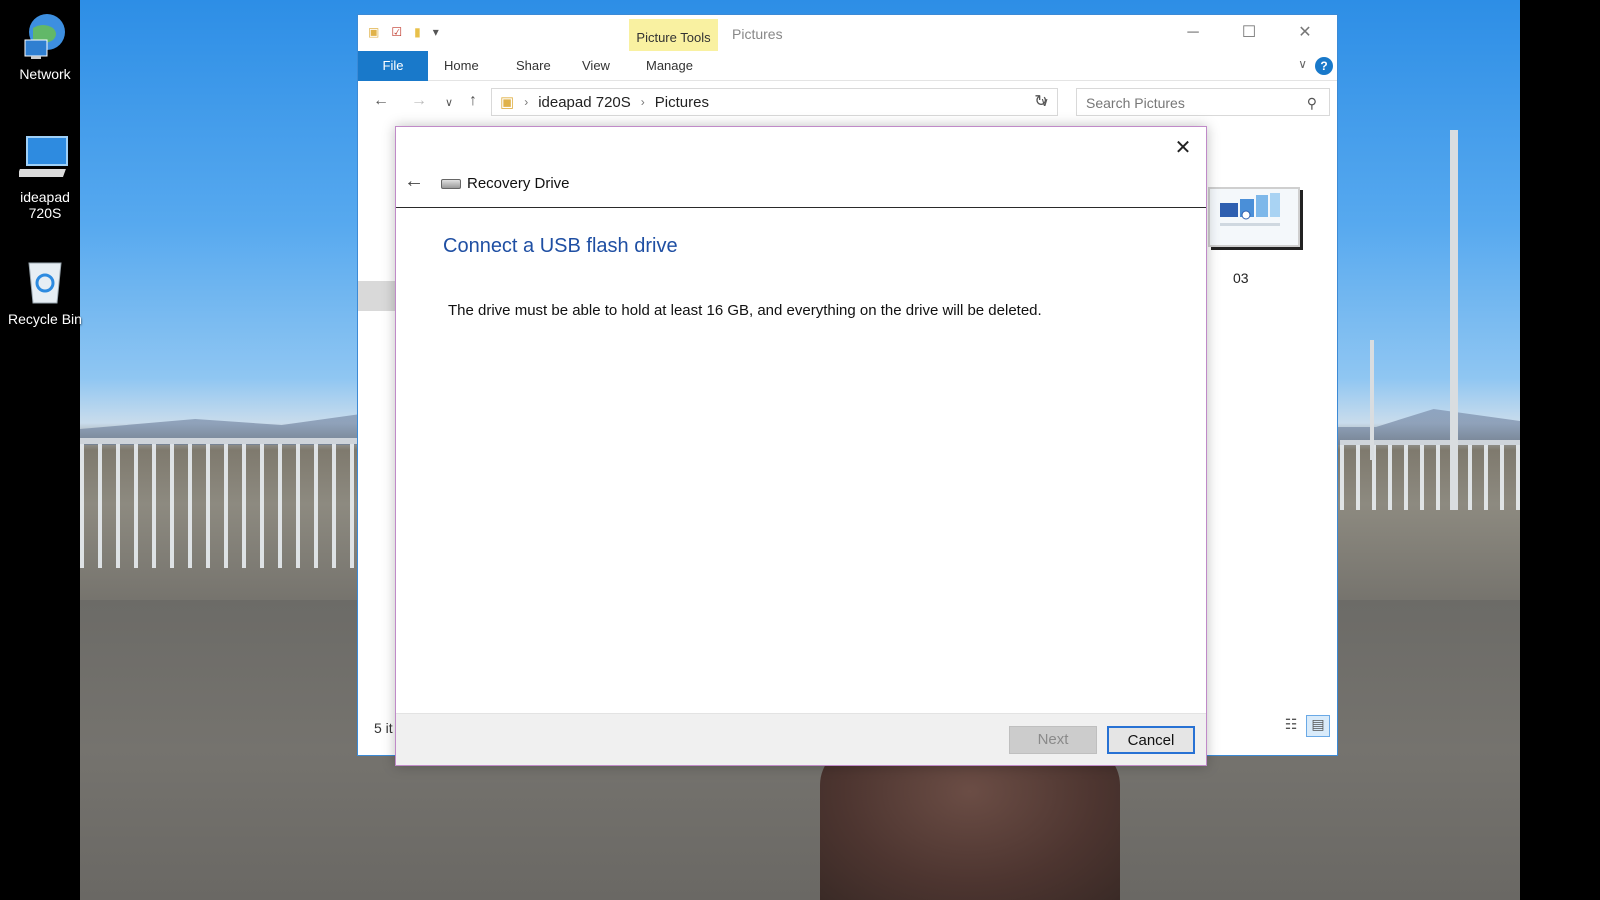 The width and height of the screenshot is (1600, 900). I want to click on search-input: Search Pictures, so click(1203, 102).